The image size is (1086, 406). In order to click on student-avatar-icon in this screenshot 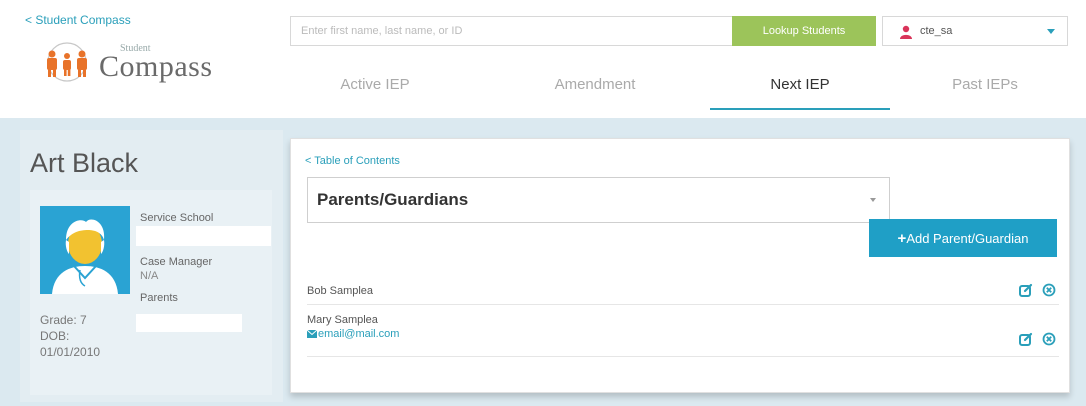, I will do `click(85, 256)`.